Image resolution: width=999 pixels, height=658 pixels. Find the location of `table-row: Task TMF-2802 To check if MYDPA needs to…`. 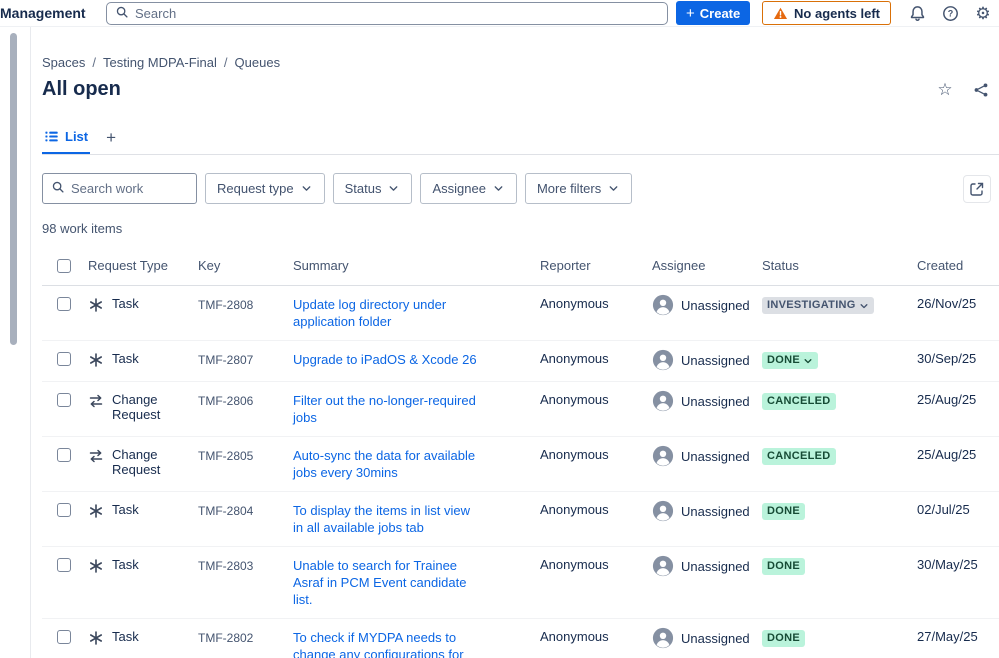

table-row: Task TMF-2802 To check if MYDPA needs to… is located at coordinates (520, 638).